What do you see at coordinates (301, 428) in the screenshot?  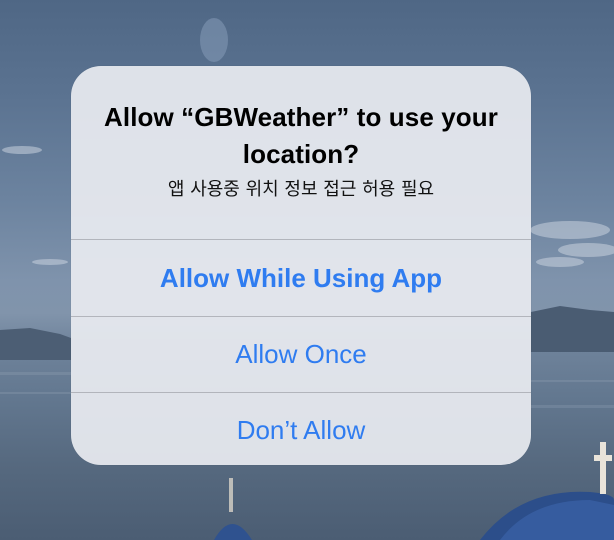 I see `dont-allow-button: Don’t Allow` at bounding box center [301, 428].